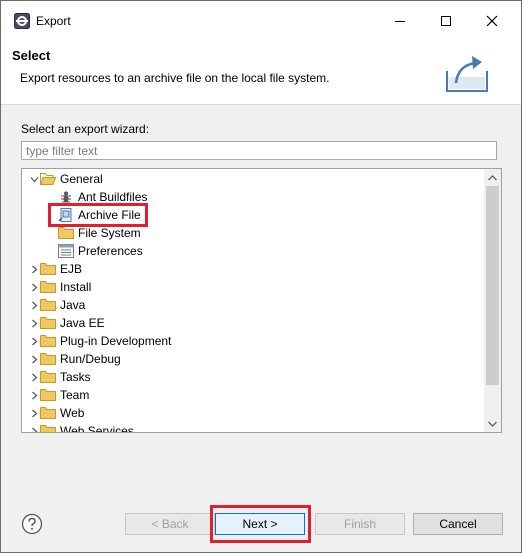  Describe the element at coordinates (73, 305) in the screenshot. I see `tree-item-label: Java` at that location.